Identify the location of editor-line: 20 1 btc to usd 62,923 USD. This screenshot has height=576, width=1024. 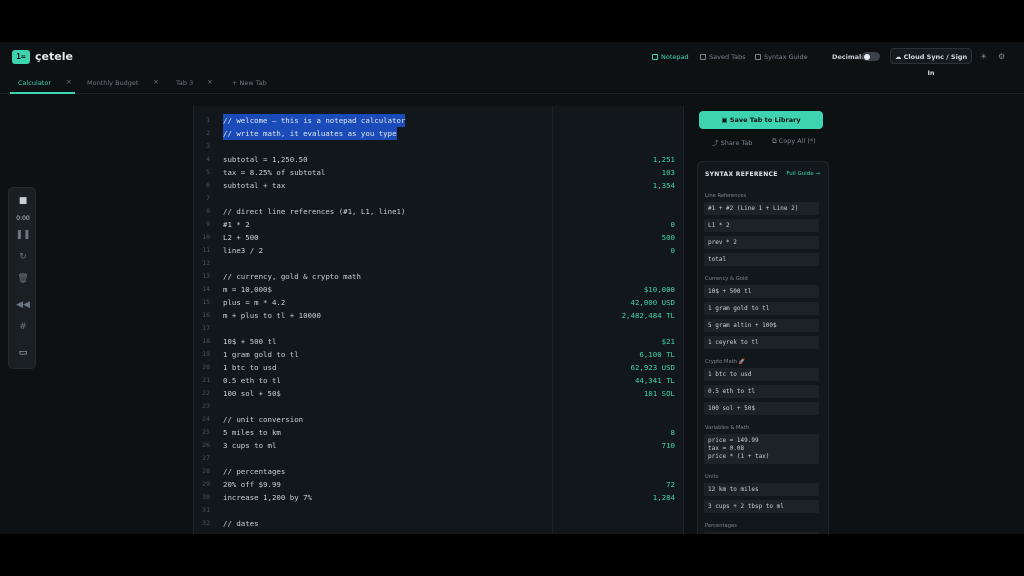
(438, 367).